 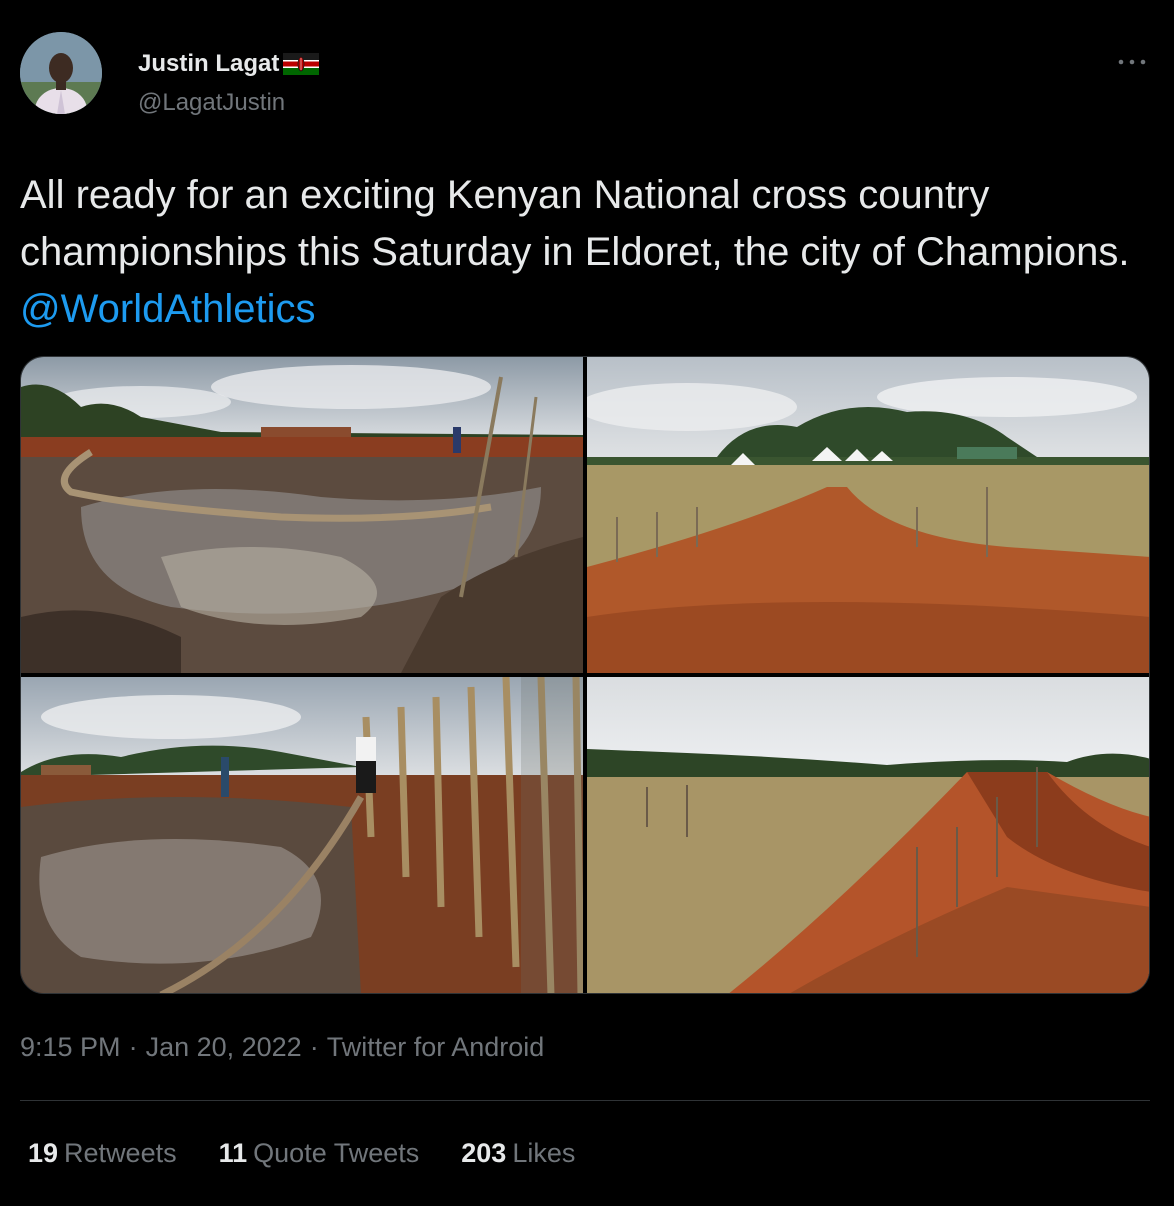 I want to click on likes-stat: 203 Likes, so click(x=518, y=1153).